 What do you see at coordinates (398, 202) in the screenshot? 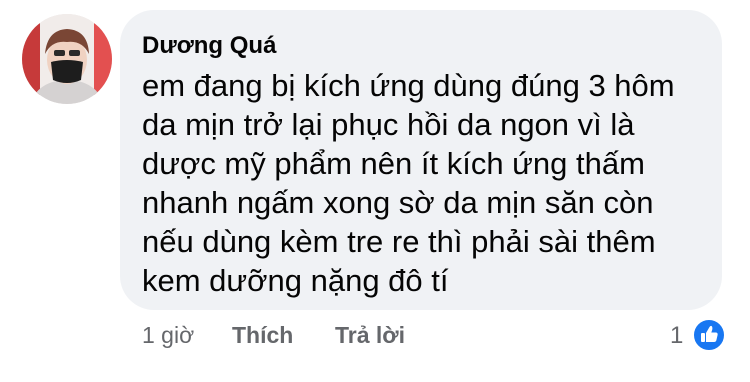
I see `comment-line: nhanh ngấm xong sờ da mịn săn còn` at bounding box center [398, 202].